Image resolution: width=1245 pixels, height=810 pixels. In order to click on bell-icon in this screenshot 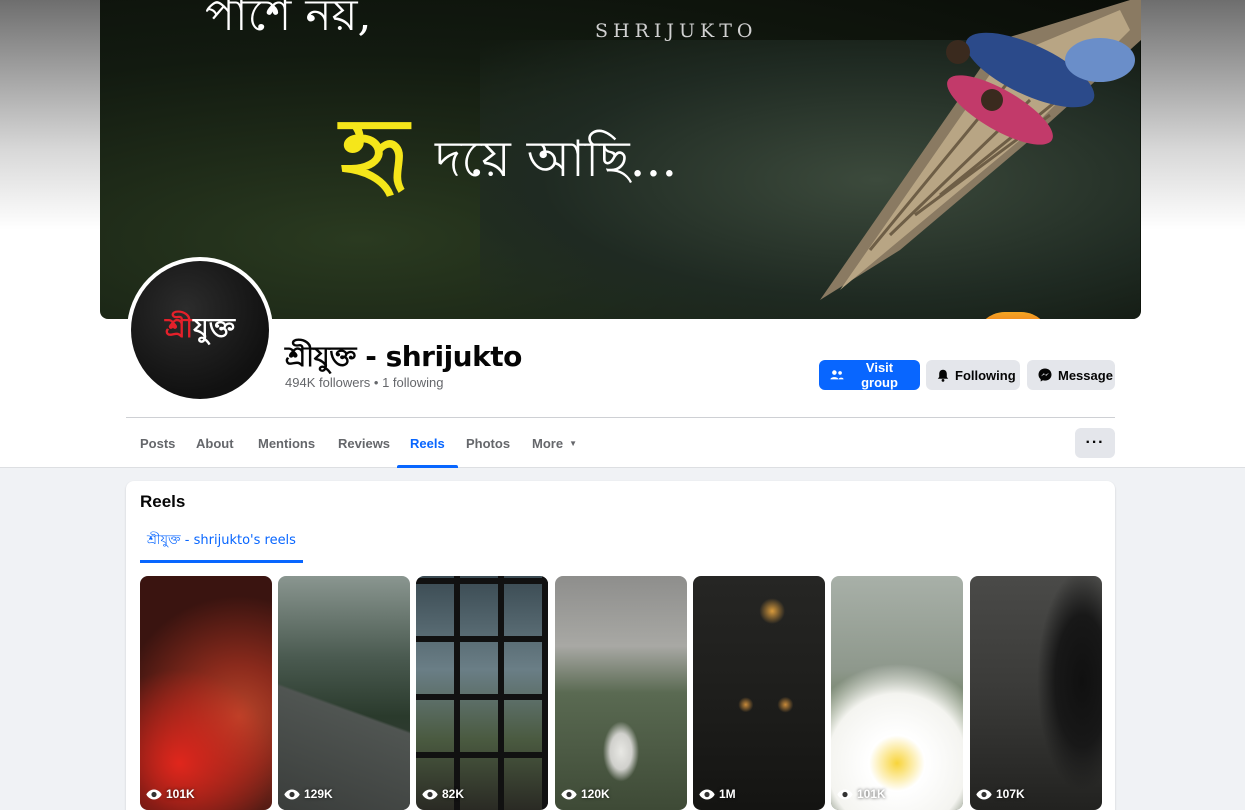, I will do `click(943, 375)`.